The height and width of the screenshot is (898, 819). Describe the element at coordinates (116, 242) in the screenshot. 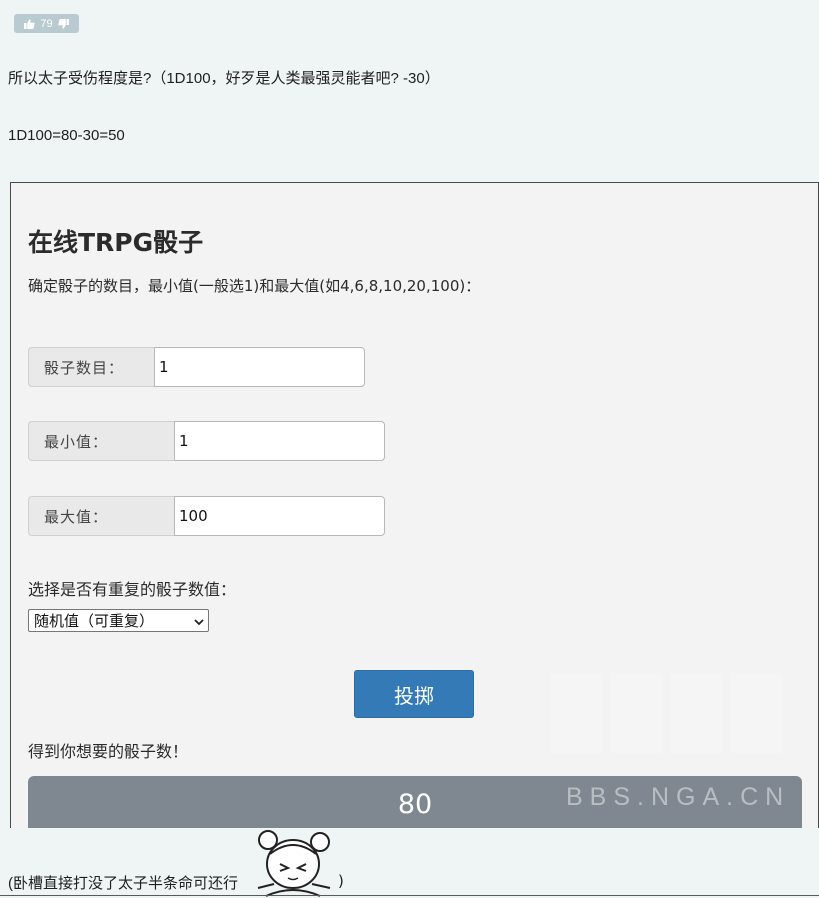

I see `page-title: 在线TRPG骰子` at that location.